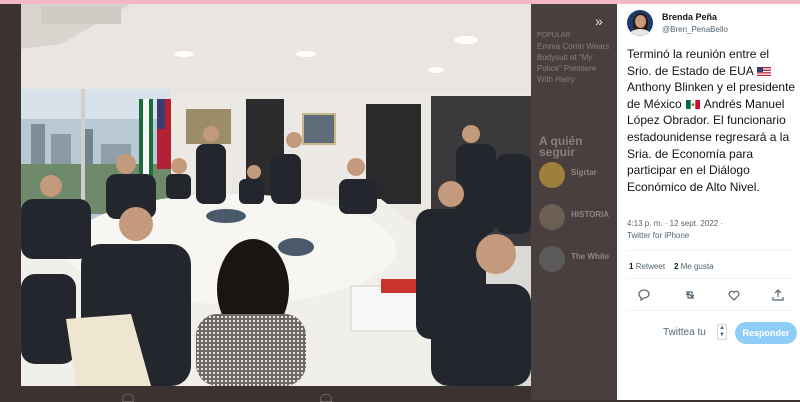 The width and height of the screenshot is (800, 402). Describe the element at coordinates (778, 295) in the screenshot. I see `share-icon` at that location.